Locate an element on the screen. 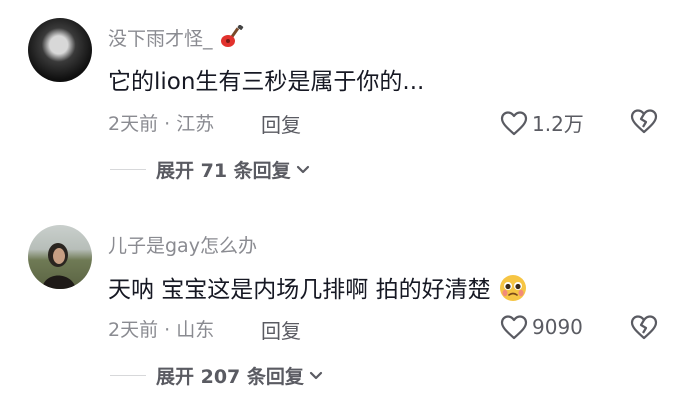 This screenshot has width=690, height=408. expand-replies-label: 展开 71 条回复 is located at coordinates (223, 171).